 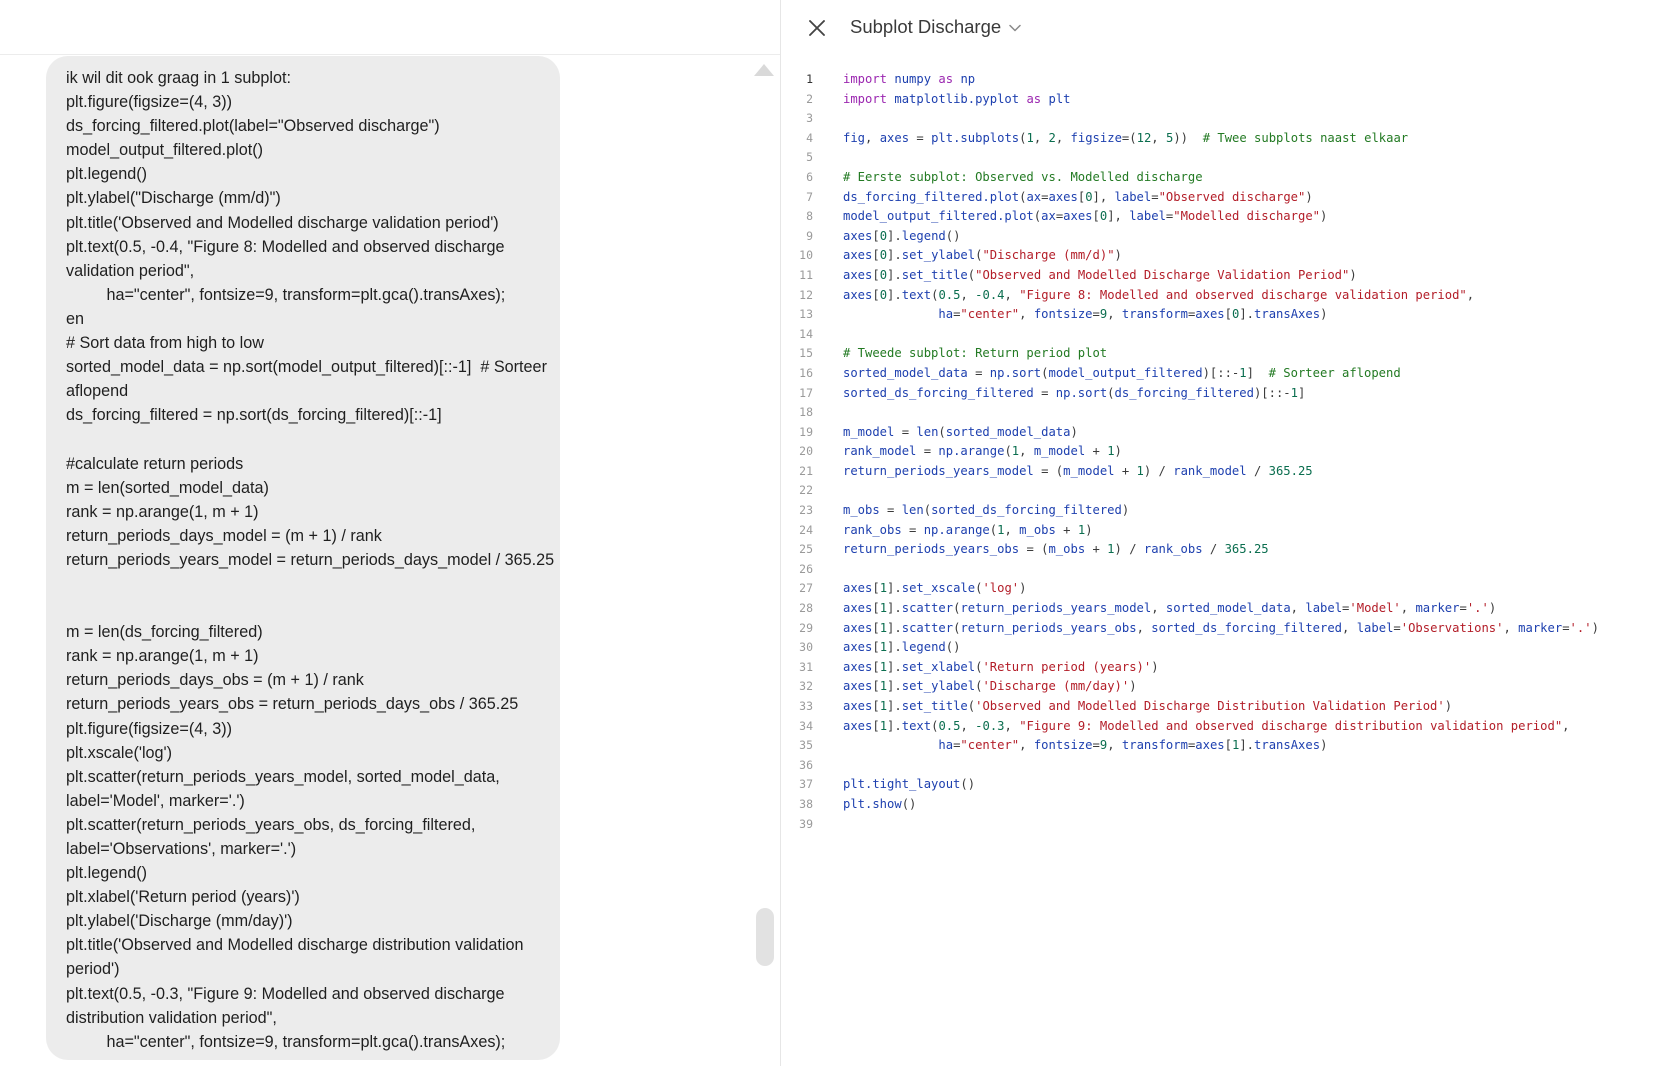 I want to click on code-text: import numpy as np, so click(x=909, y=80).